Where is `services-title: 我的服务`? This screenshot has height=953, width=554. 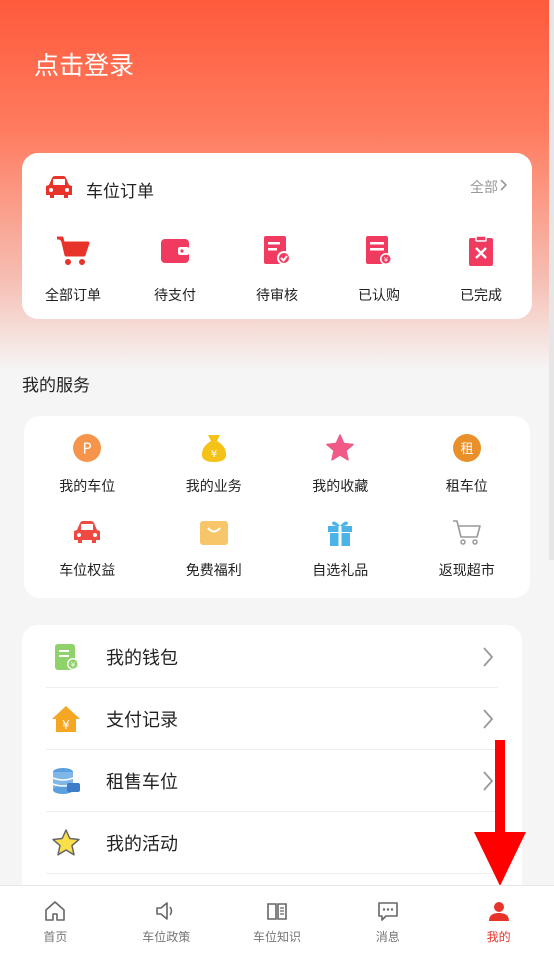 services-title: 我的服务 is located at coordinates (56, 386).